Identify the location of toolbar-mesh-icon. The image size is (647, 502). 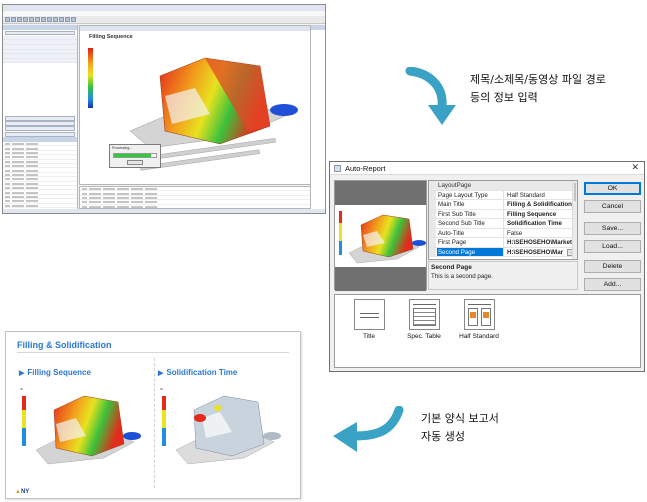
(37, 19).